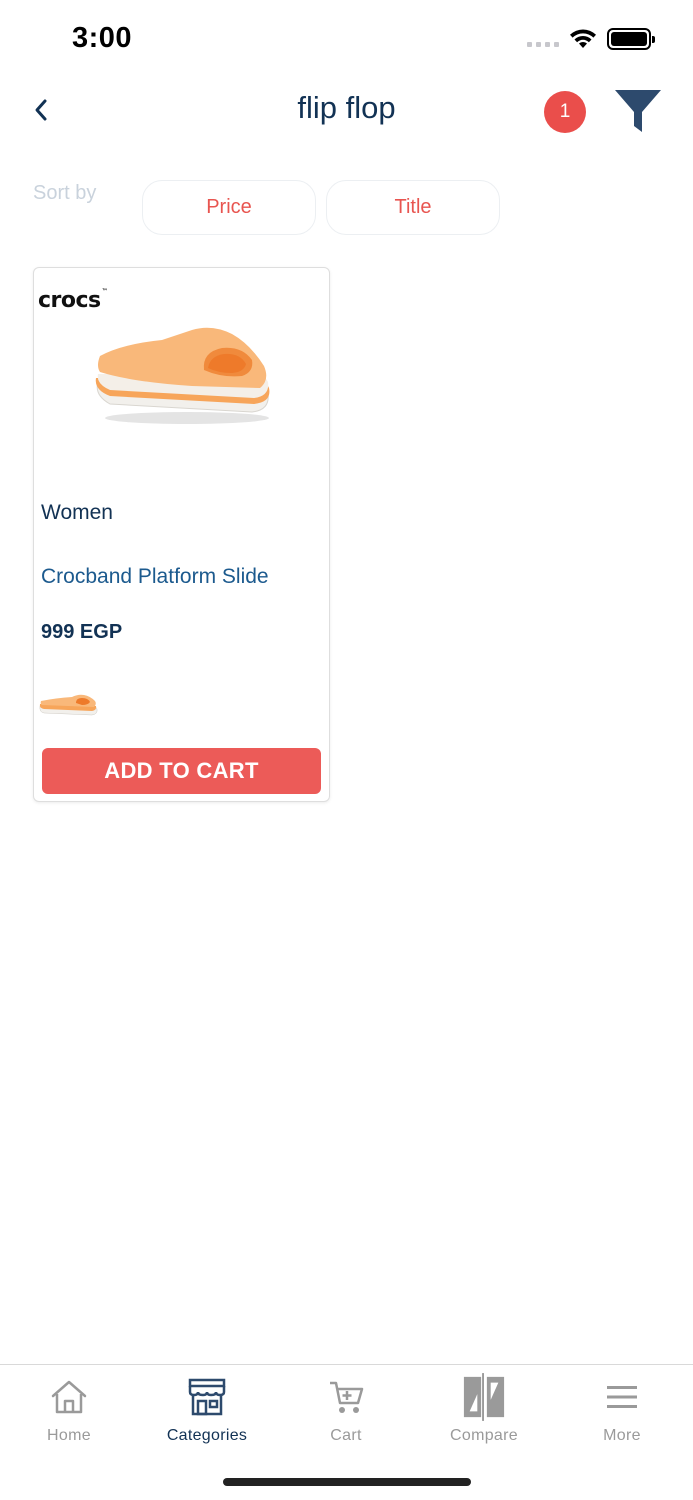 This screenshot has width=693, height=1500. What do you see at coordinates (413, 207) in the screenshot?
I see `sort-title-button: Title` at bounding box center [413, 207].